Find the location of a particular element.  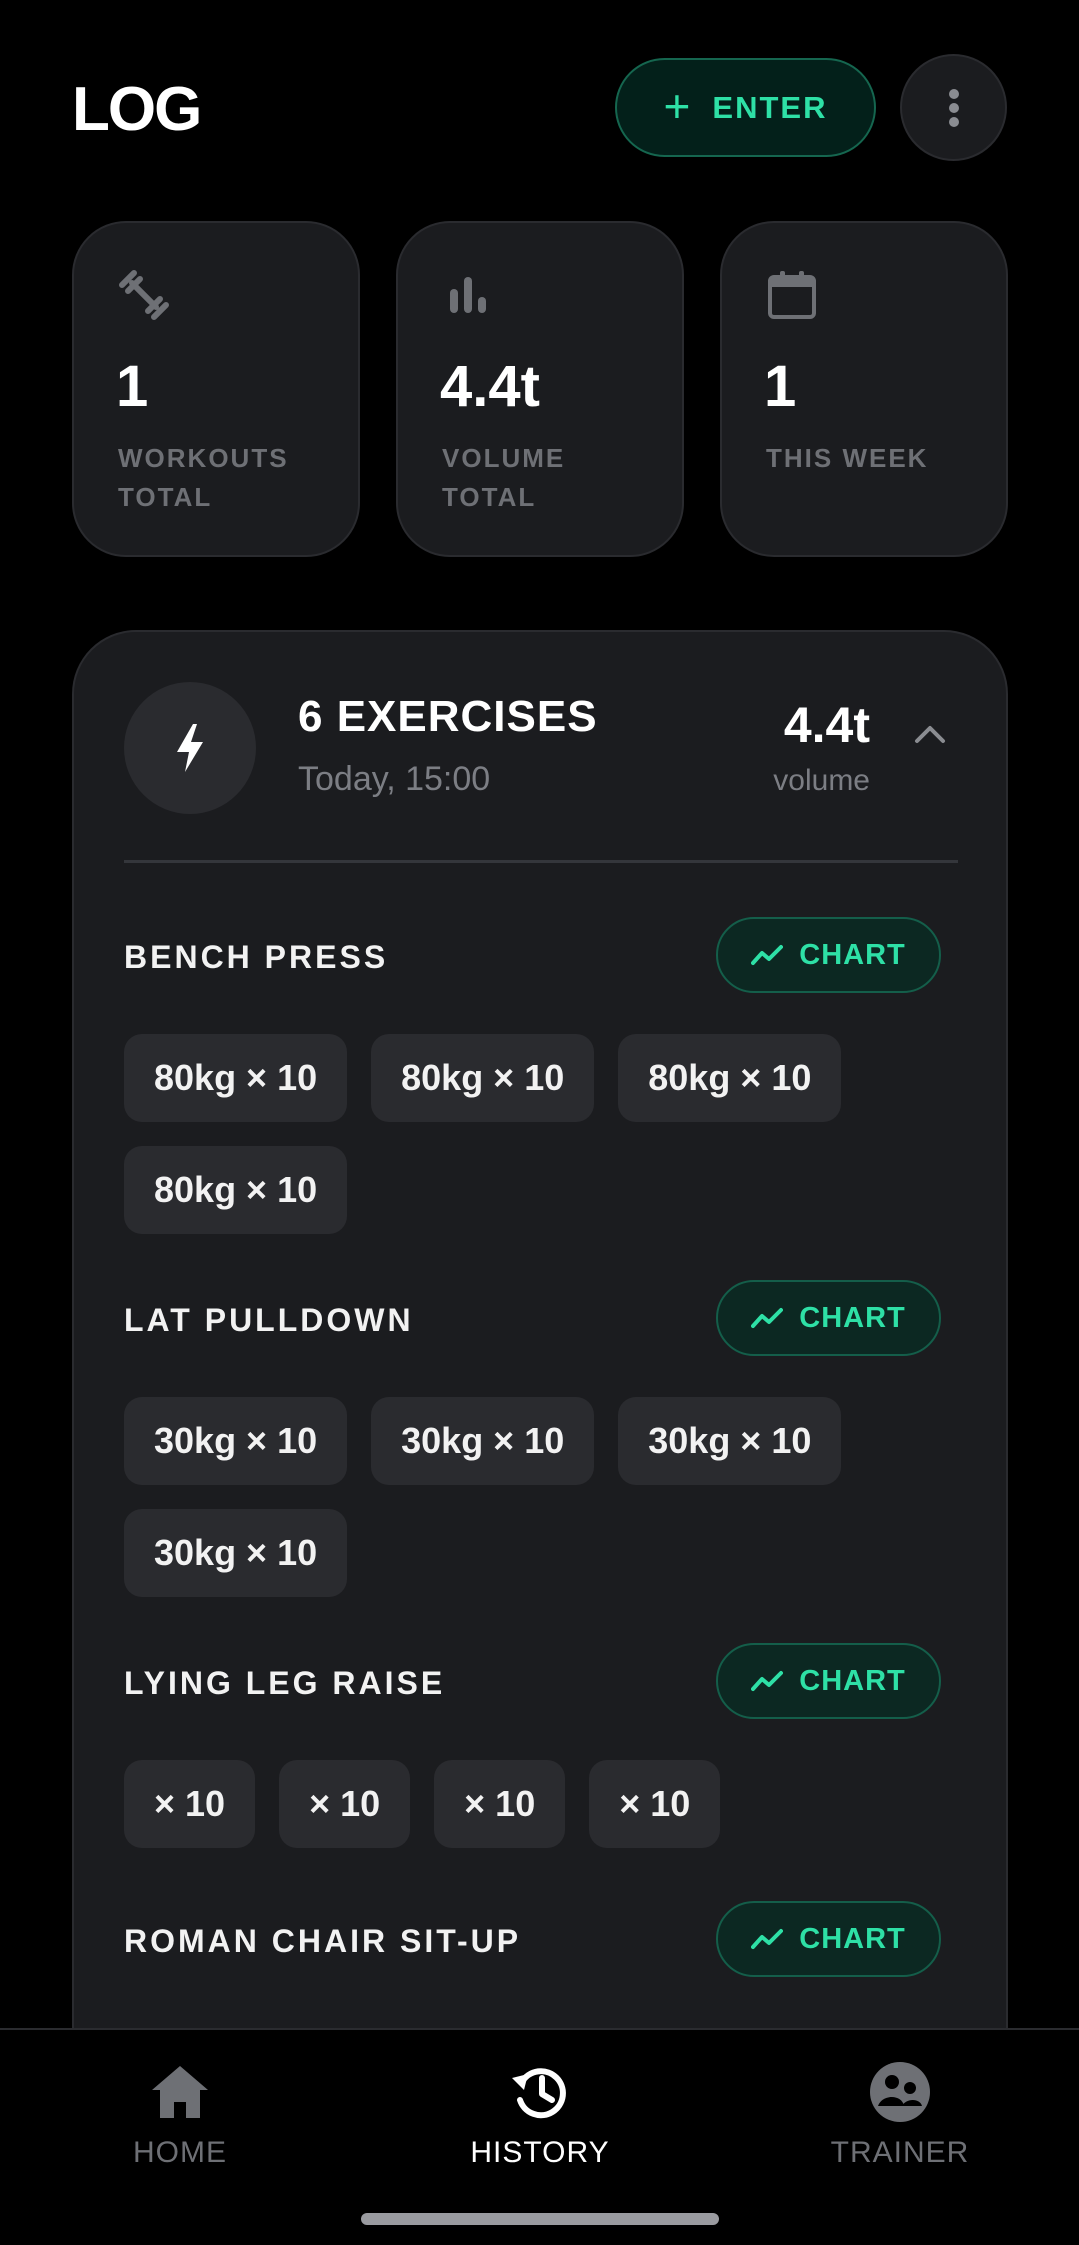

stat-label: VOLUME TOTAL is located at coordinates (504, 477).